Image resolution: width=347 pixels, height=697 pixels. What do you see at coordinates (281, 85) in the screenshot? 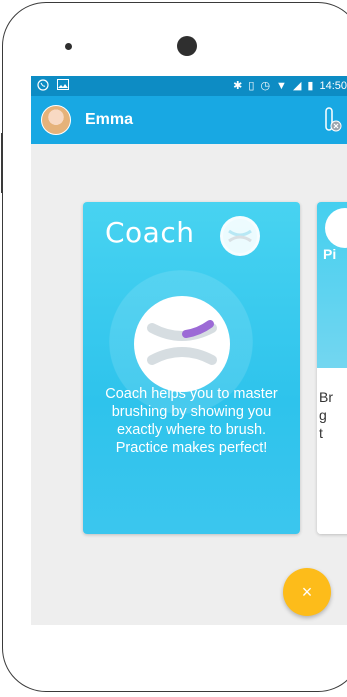
I see `wifi-icon: ▼` at bounding box center [281, 85].